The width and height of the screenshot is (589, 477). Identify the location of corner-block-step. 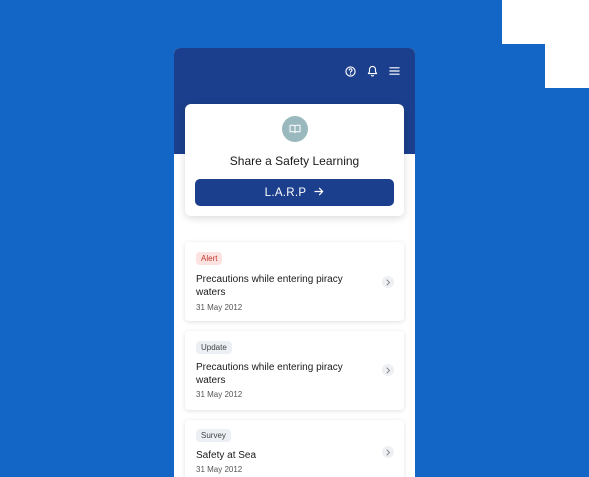
(567, 66).